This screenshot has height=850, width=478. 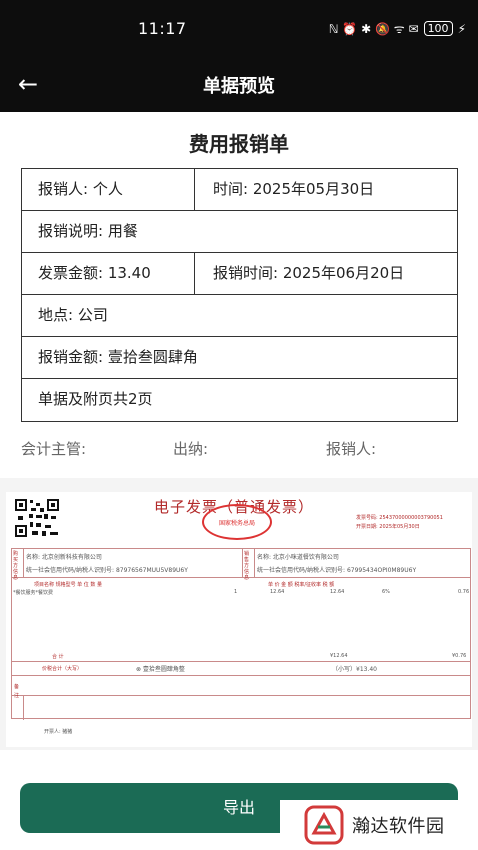 I want to click on nav-bar: ← 单据预览, so click(x=239, y=85).